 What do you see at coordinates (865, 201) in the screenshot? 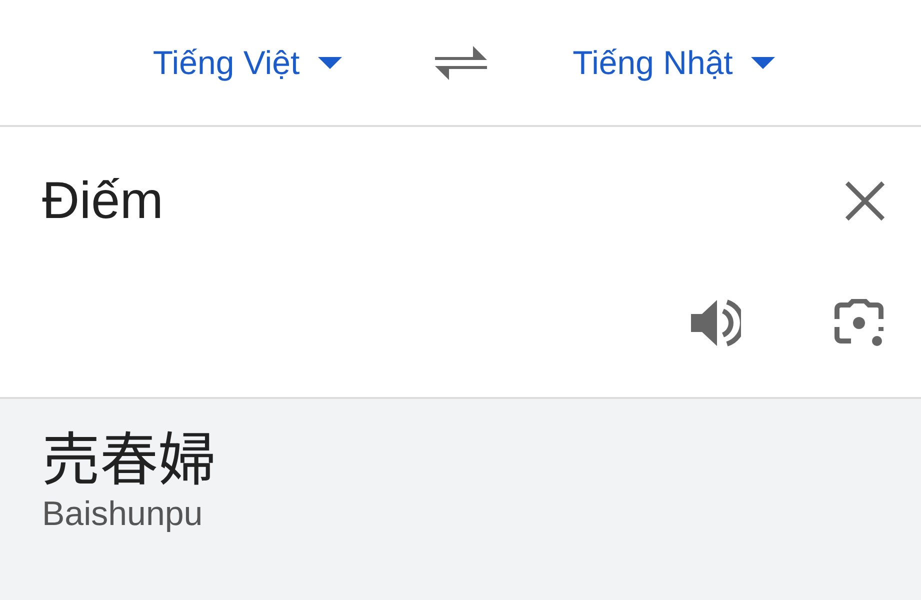
I see `close-icon` at bounding box center [865, 201].